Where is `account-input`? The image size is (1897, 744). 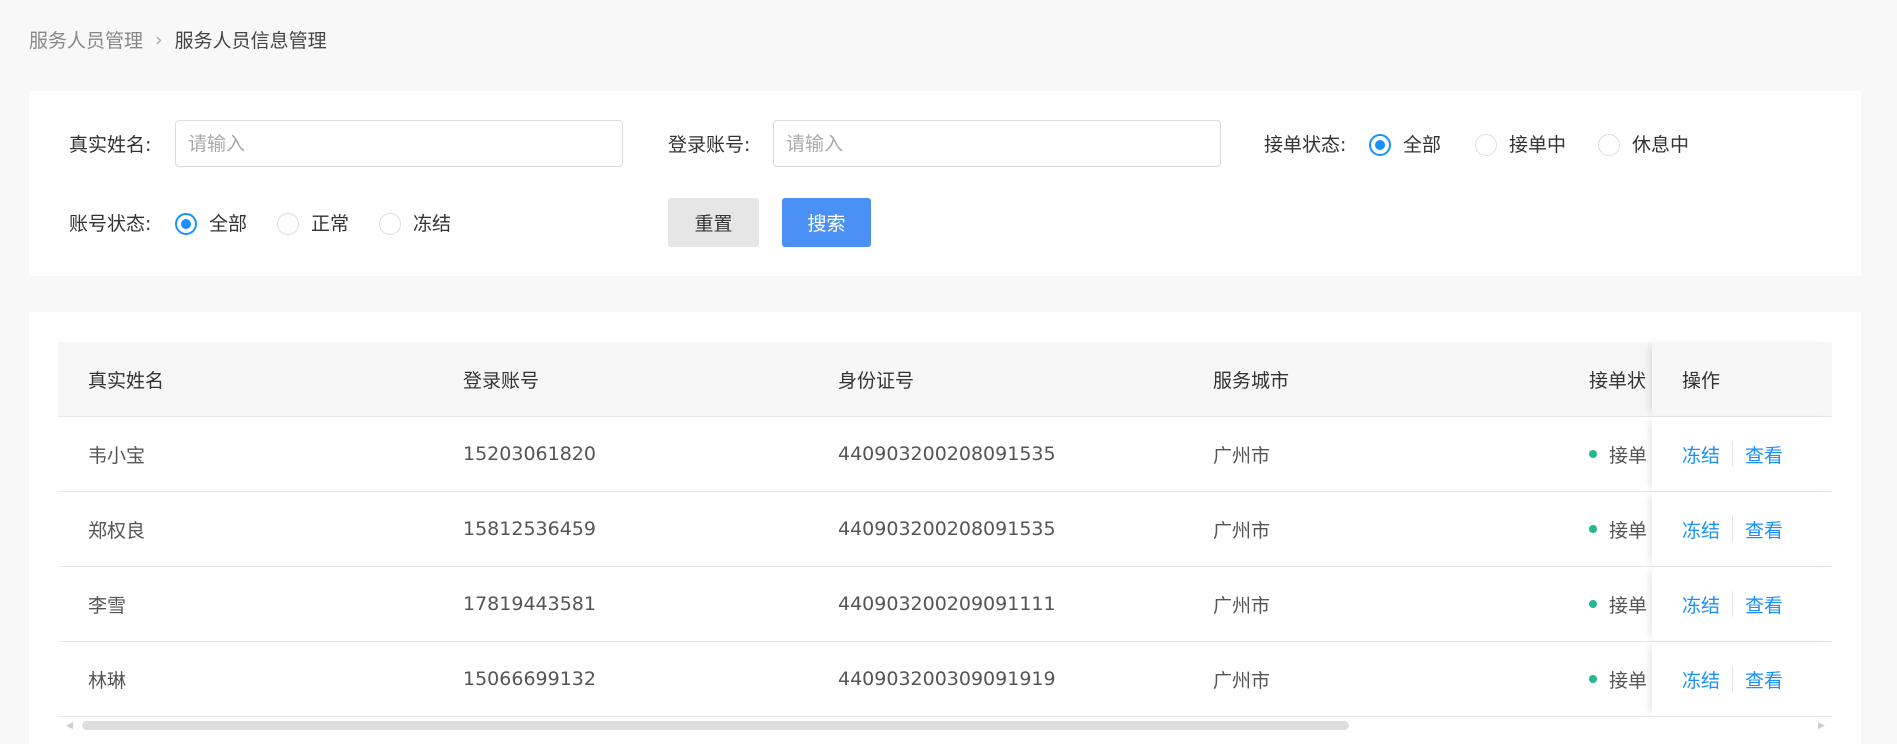
account-input is located at coordinates (997, 143).